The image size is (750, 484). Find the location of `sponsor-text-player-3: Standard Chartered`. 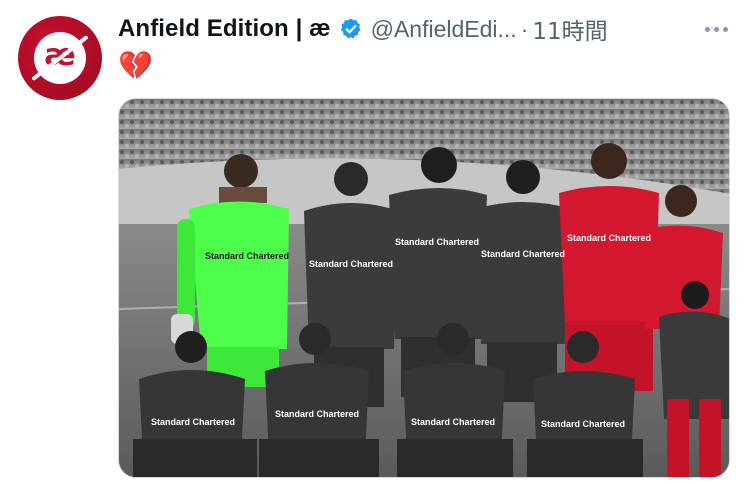

sponsor-text-player-3: Standard Chartered is located at coordinates (437, 242).